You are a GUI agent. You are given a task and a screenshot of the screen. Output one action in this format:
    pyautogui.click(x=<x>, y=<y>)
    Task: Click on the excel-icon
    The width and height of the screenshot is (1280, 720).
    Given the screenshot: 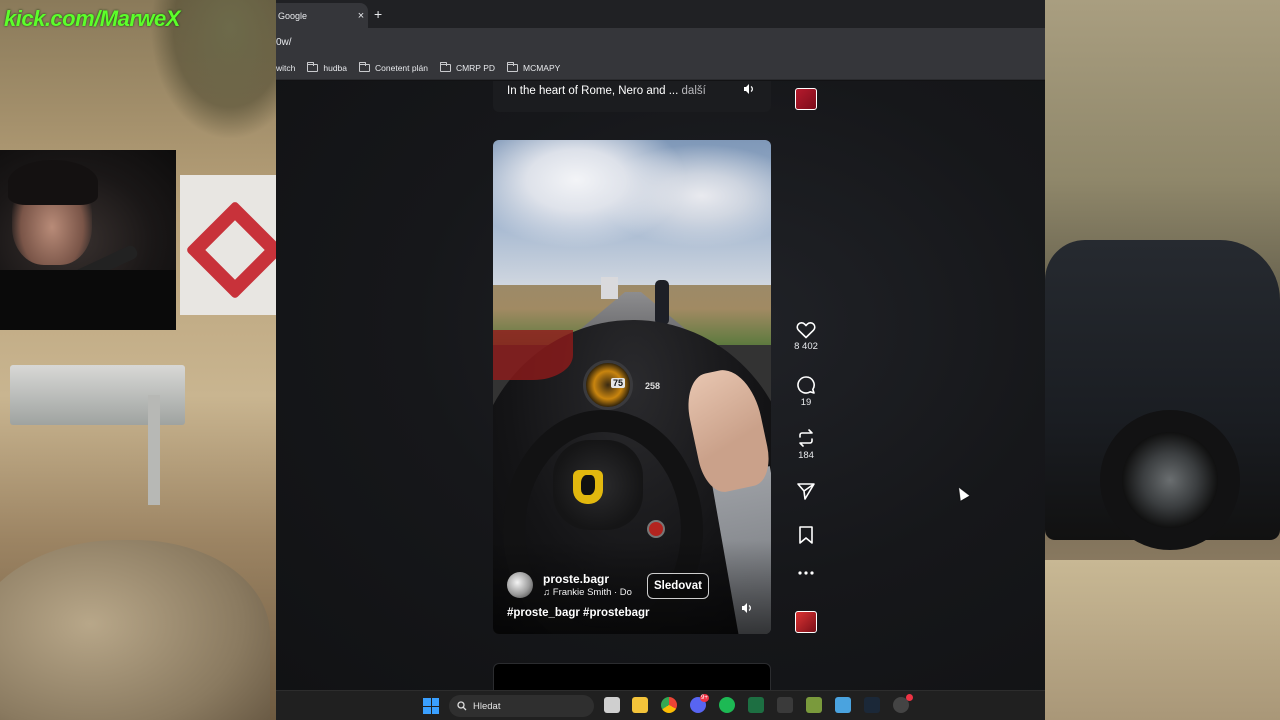 What is the action you would take?
    pyautogui.click(x=756, y=705)
    